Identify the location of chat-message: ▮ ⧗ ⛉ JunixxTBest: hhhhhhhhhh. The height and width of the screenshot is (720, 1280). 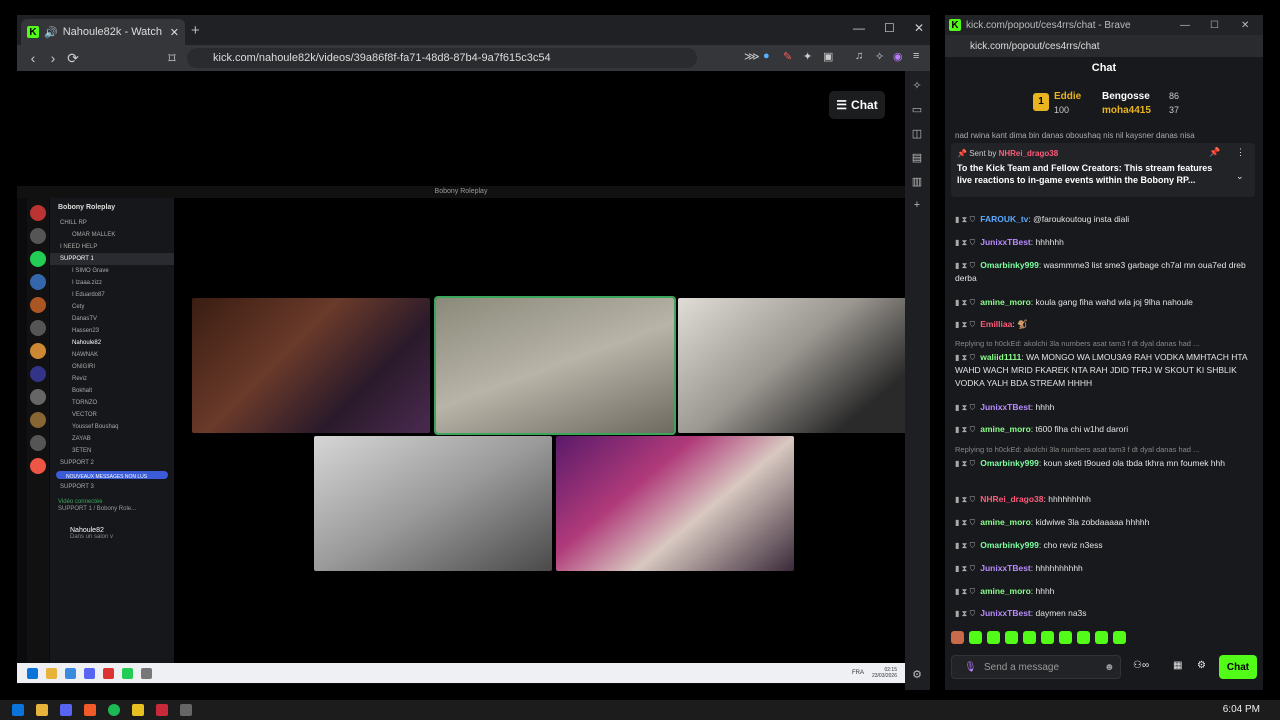
(1105, 568).